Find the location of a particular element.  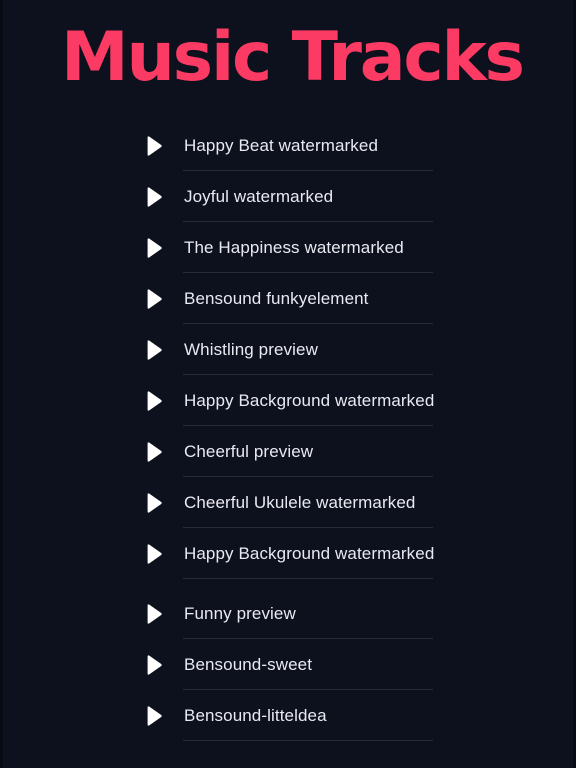

track-row: Joyful watermarked is located at coordinates (288, 196).